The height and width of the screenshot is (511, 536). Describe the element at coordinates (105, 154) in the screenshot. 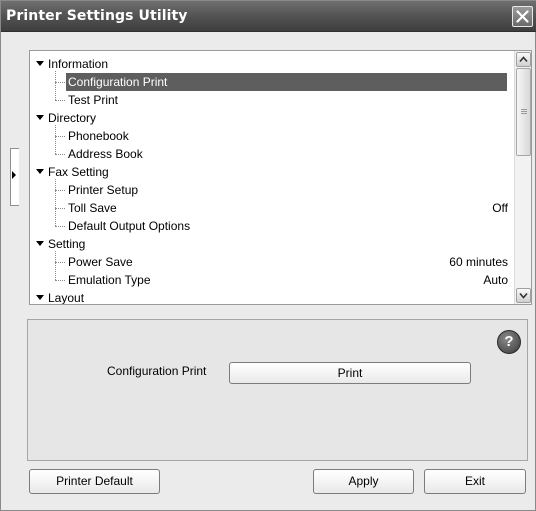

I see `tree-item-label: Address Book` at that location.